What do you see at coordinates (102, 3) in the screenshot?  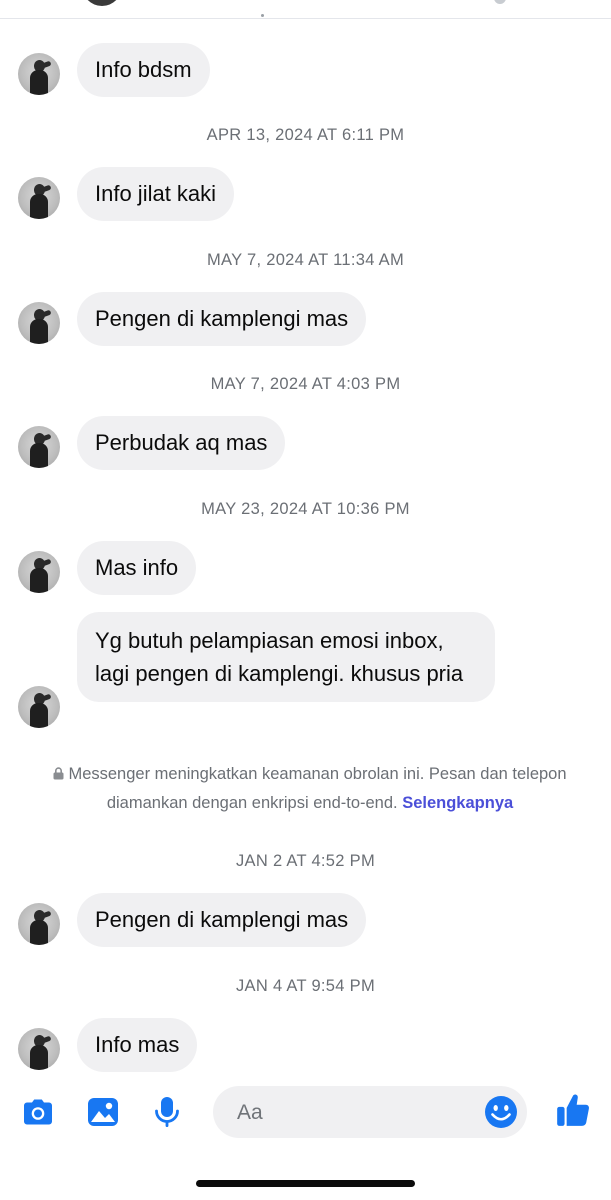 I see `header-avatar` at bounding box center [102, 3].